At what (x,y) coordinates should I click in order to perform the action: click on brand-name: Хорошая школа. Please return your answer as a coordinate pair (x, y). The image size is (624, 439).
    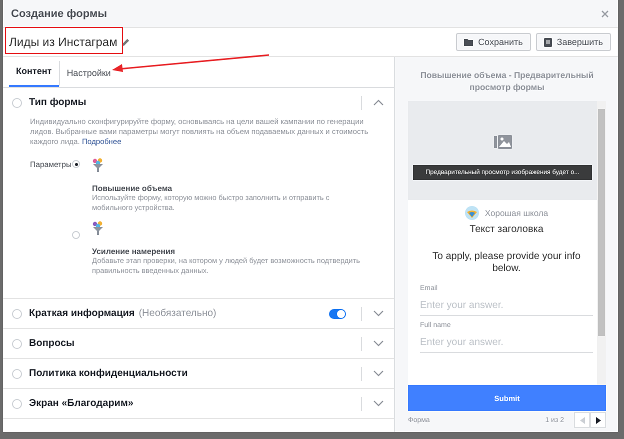
    Looking at the image, I should click on (516, 213).